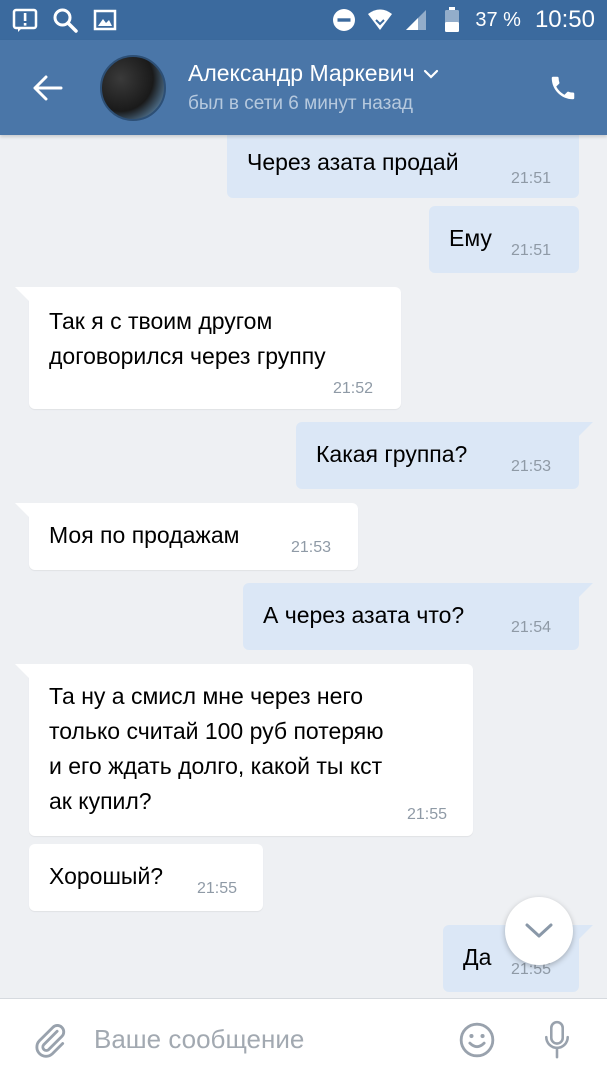 Image resolution: width=607 pixels, height=1080 pixels. I want to click on message-text: Хорошый?, so click(106, 876).